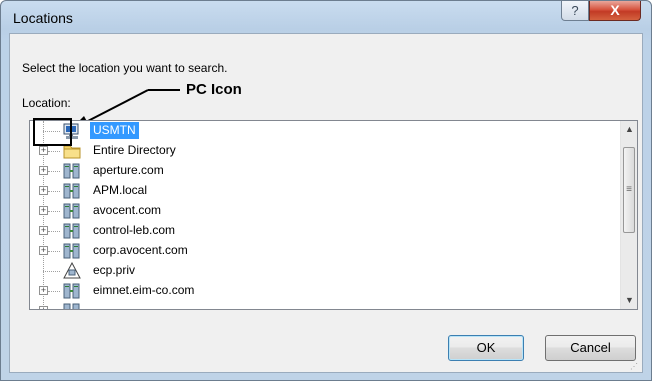 This screenshot has width=652, height=381. What do you see at coordinates (629, 190) in the screenshot?
I see `scroll-thumb: ≡` at bounding box center [629, 190].